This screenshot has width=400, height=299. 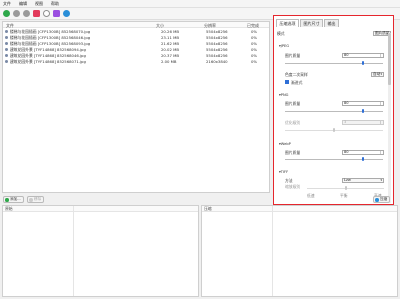 What do you see at coordinates (26, 13) in the screenshot?
I see `clear-icon` at bounding box center [26, 13].